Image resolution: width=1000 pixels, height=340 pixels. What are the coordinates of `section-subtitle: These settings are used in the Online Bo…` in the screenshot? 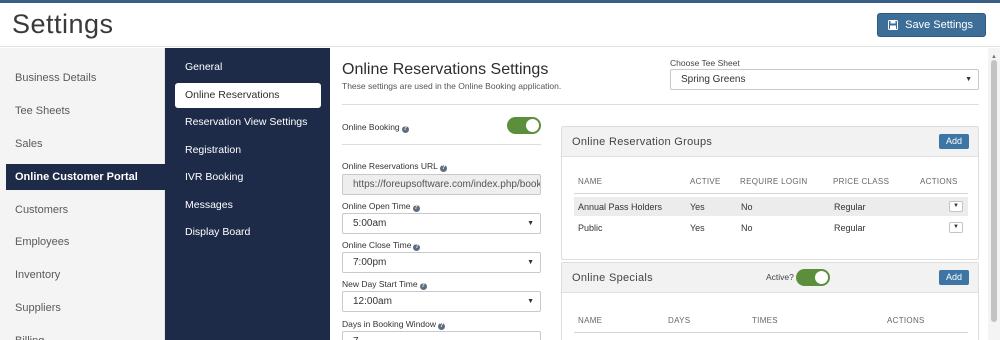 It's located at (452, 86).